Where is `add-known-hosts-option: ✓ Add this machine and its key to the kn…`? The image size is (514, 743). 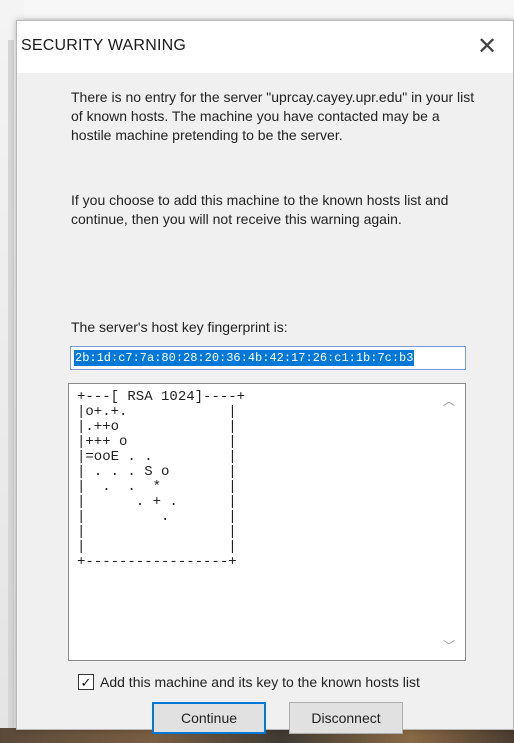 add-known-hosts-option: ✓ Add this machine and its key to the kn… is located at coordinates (249, 682).